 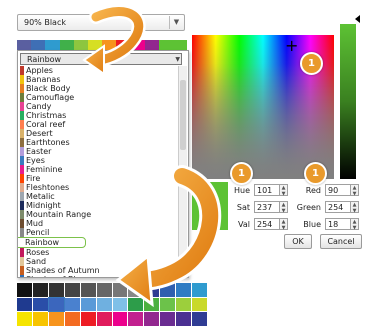 What do you see at coordinates (114, 40) in the screenshot?
I see `annotation-arrow-top-icon` at bounding box center [114, 40].